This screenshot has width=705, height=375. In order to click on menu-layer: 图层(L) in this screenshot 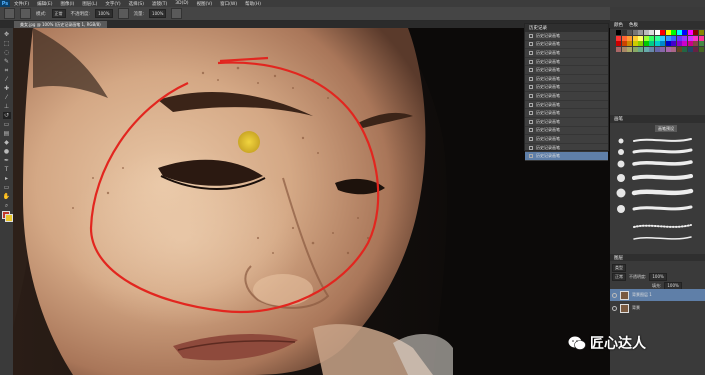, I will do `click(89, 4)`.